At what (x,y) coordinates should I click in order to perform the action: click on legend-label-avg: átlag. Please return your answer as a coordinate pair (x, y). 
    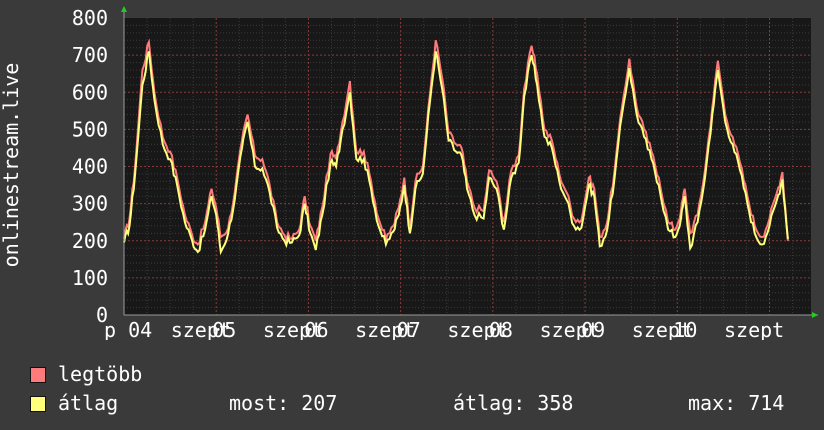
    Looking at the image, I should click on (88, 403).